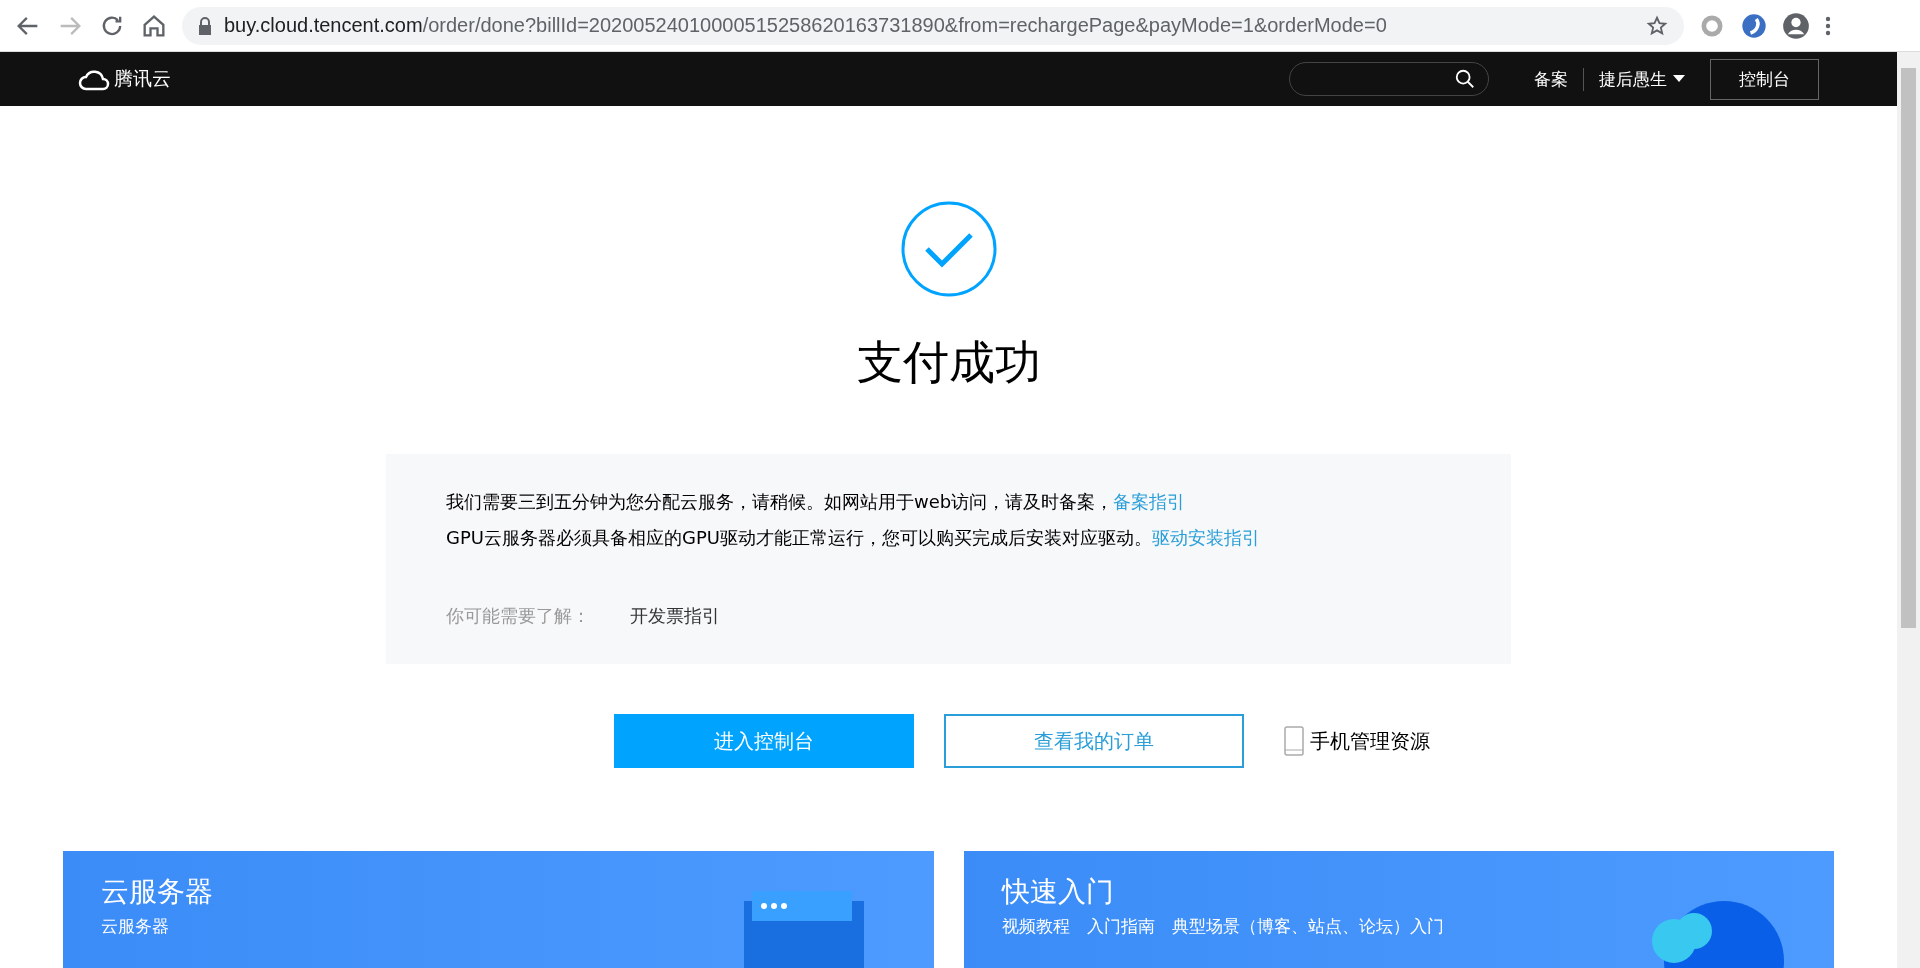 Image resolution: width=1920 pixels, height=968 pixels. Describe the element at coordinates (1465, 79) in the screenshot. I see `search-icon` at that location.